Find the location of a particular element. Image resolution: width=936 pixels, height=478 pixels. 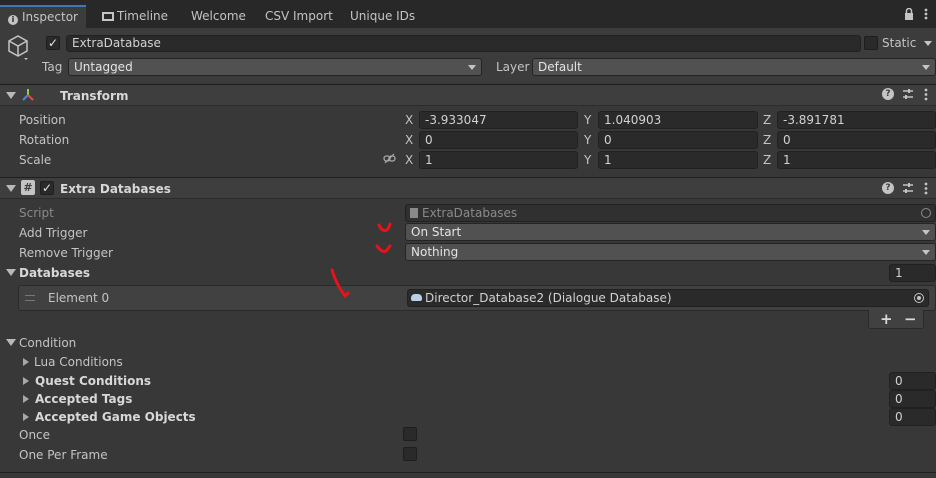

add-trigger-value: On Start is located at coordinates (436, 232).